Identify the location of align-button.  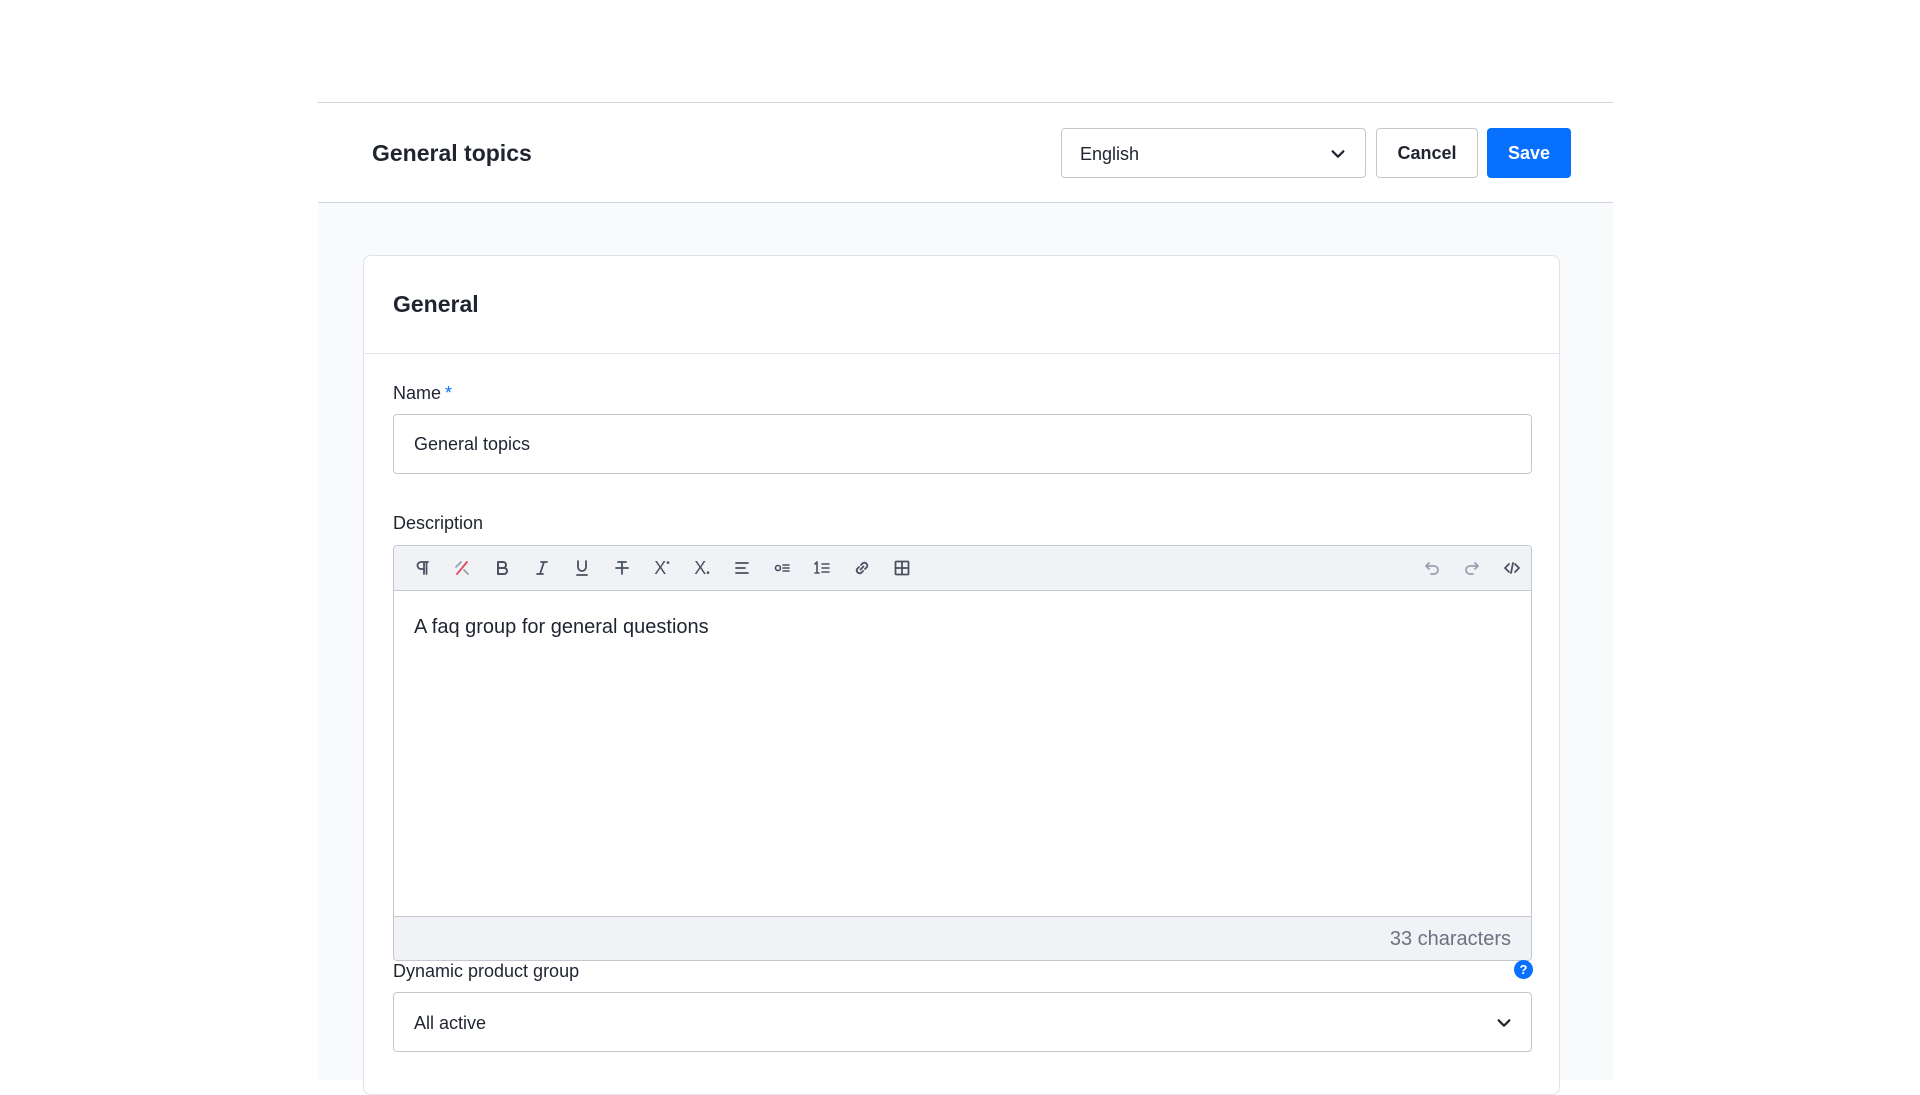
(742, 568).